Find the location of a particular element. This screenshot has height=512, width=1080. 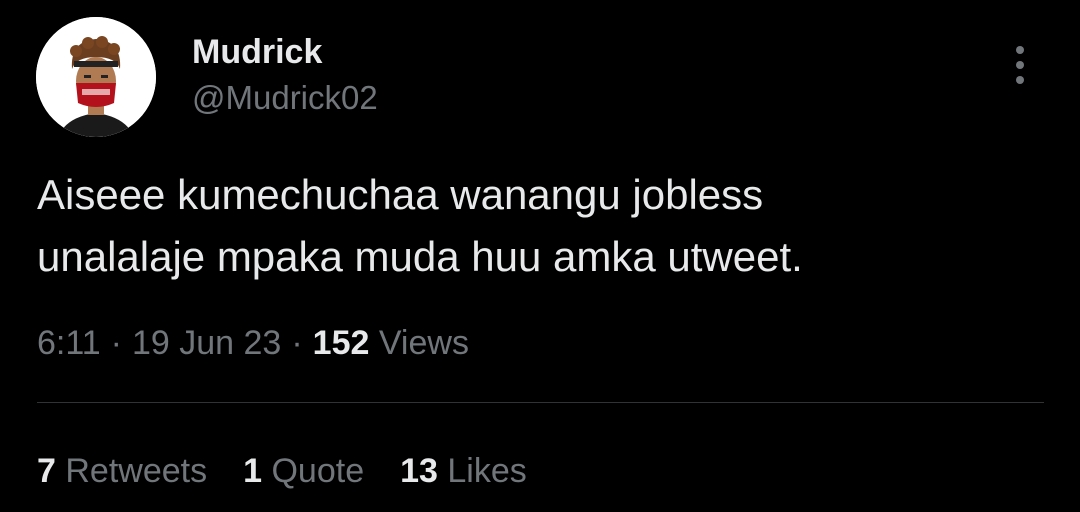

views-label: Views is located at coordinates (424, 343).